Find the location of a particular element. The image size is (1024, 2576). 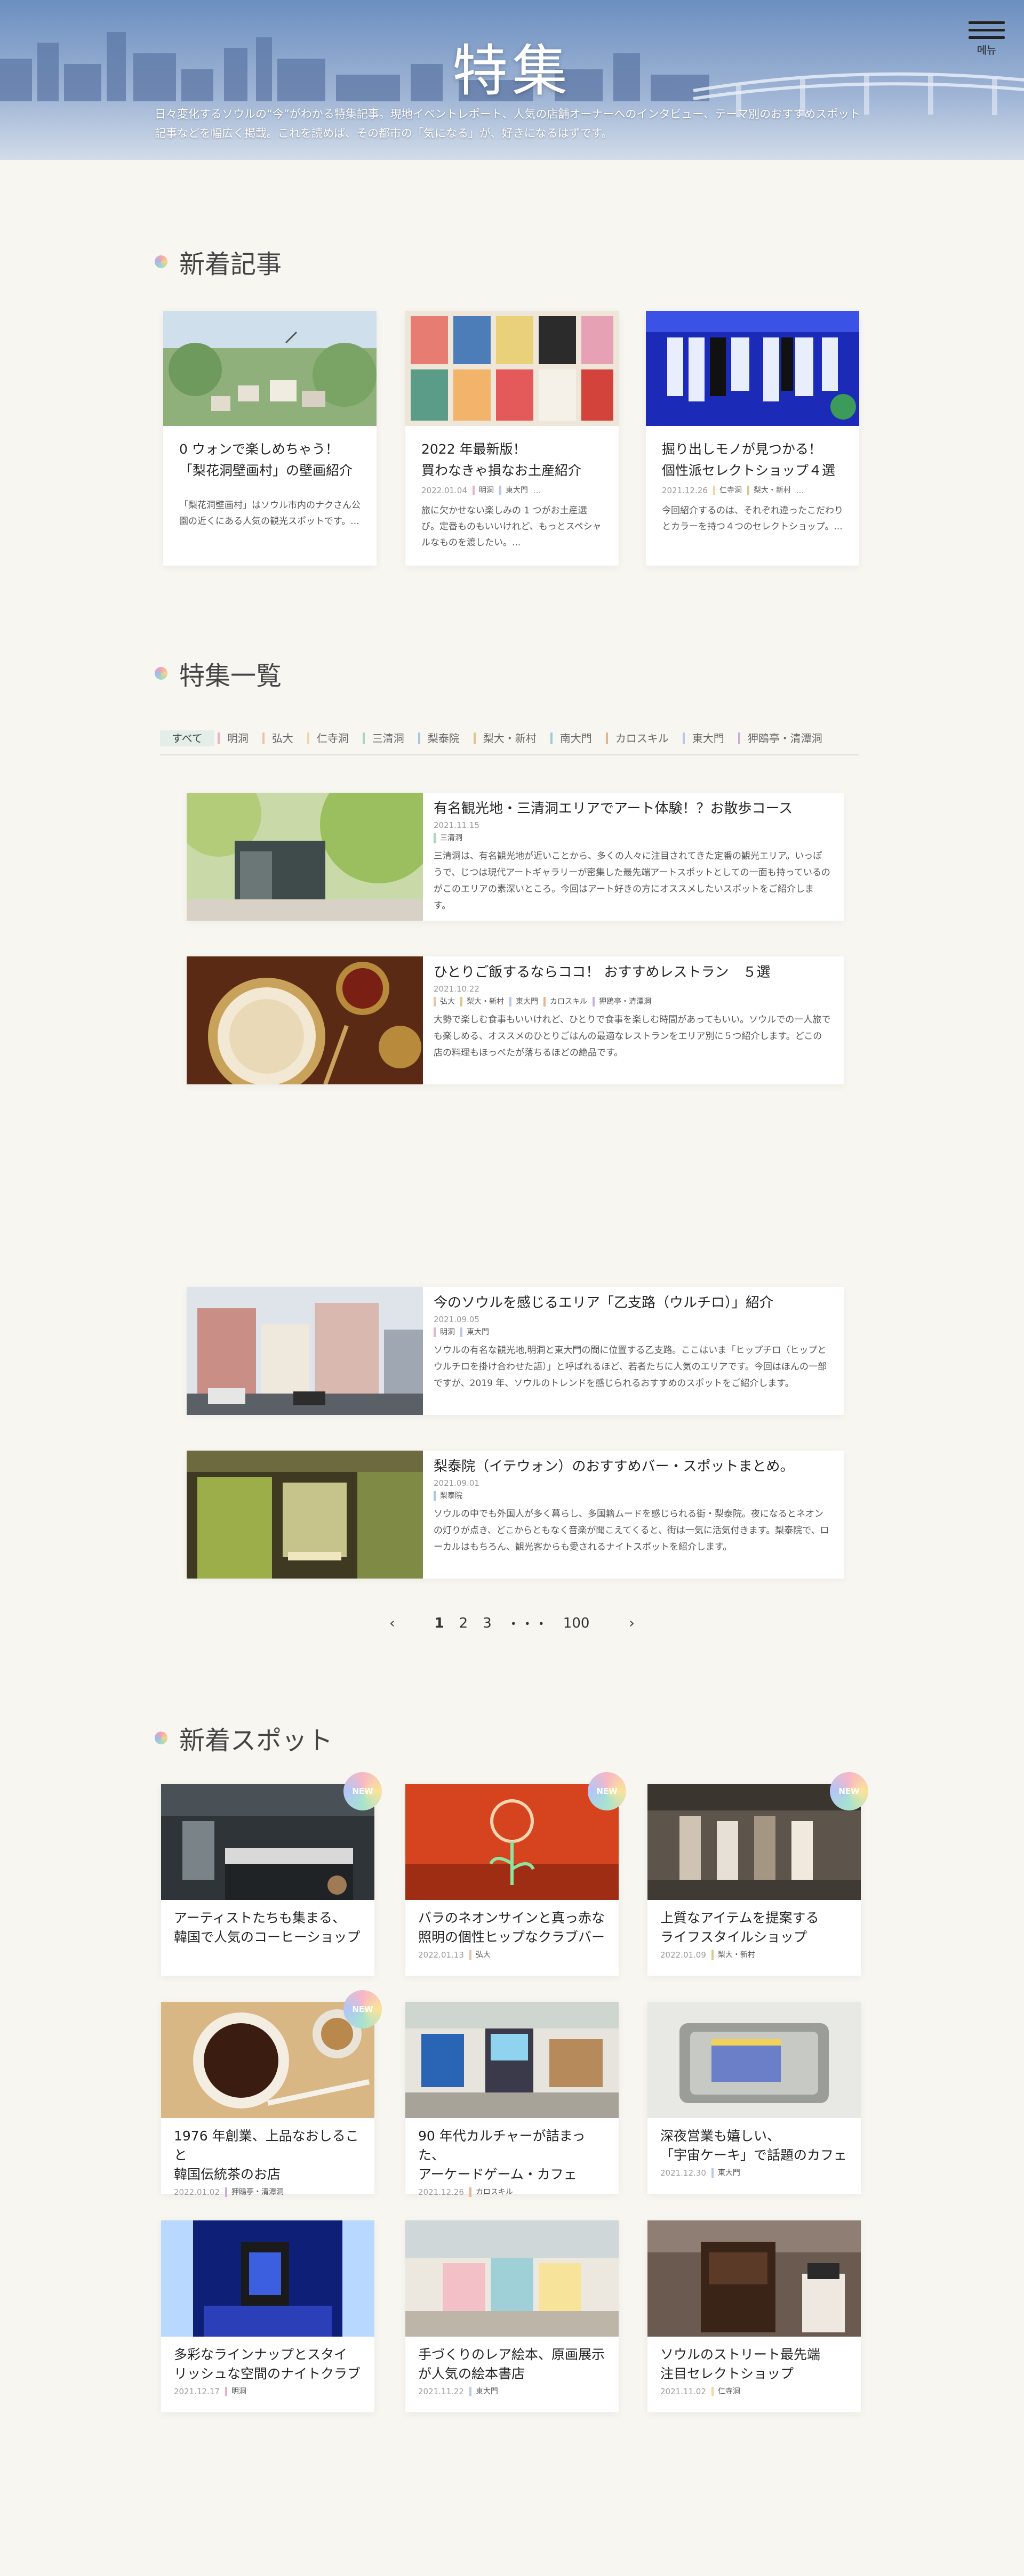

feature-title: 梨泰院（イテウォン）のおすすめバー・スポットまとめ。 is located at coordinates (614, 1467).